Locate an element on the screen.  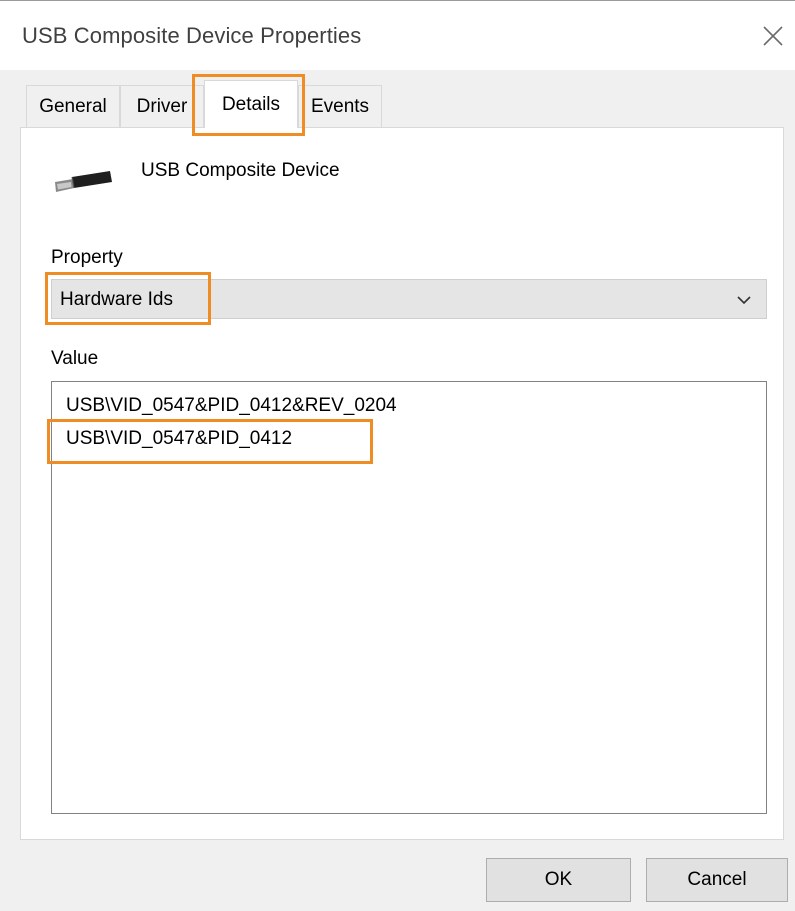
cancel-button: Cancel is located at coordinates (717, 880).